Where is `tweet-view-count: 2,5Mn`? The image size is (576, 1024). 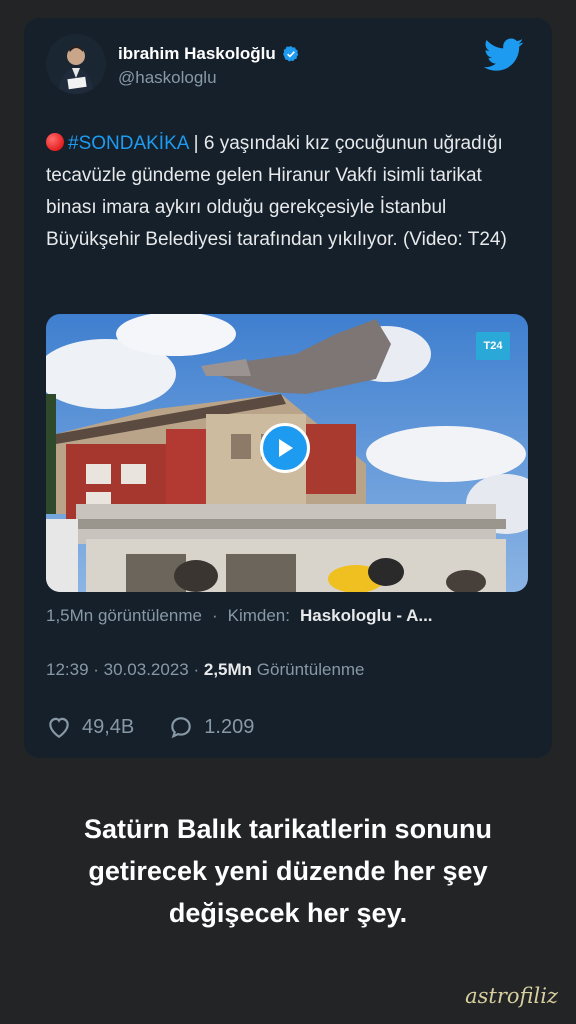
tweet-view-count: 2,5Mn is located at coordinates (228, 669).